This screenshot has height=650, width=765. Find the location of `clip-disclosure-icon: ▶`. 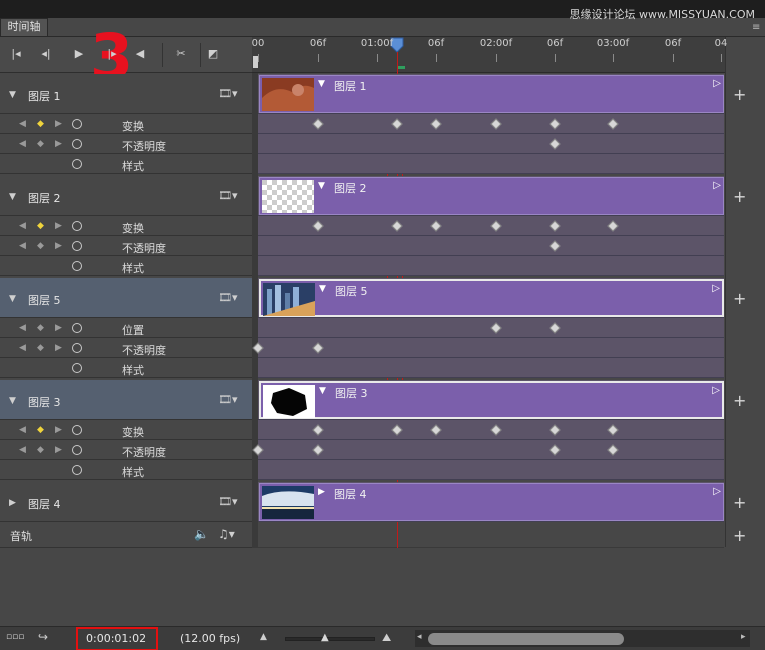

clip-disclosure-icon: ▶ is located at coordinates (321, 492).